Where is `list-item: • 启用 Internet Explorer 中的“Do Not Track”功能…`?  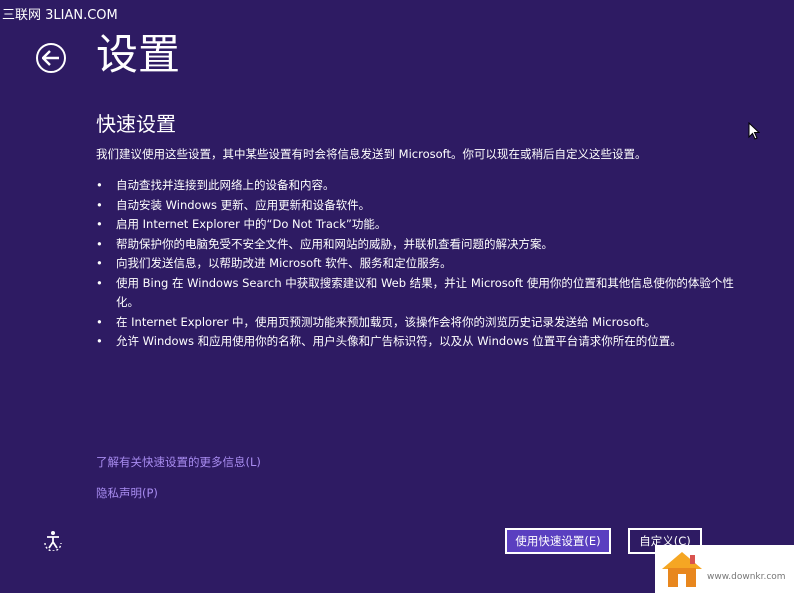 list-item: • 启用 Internet Explorer 中的“Do Not Track”功能… is located at coordinates (416, 225).